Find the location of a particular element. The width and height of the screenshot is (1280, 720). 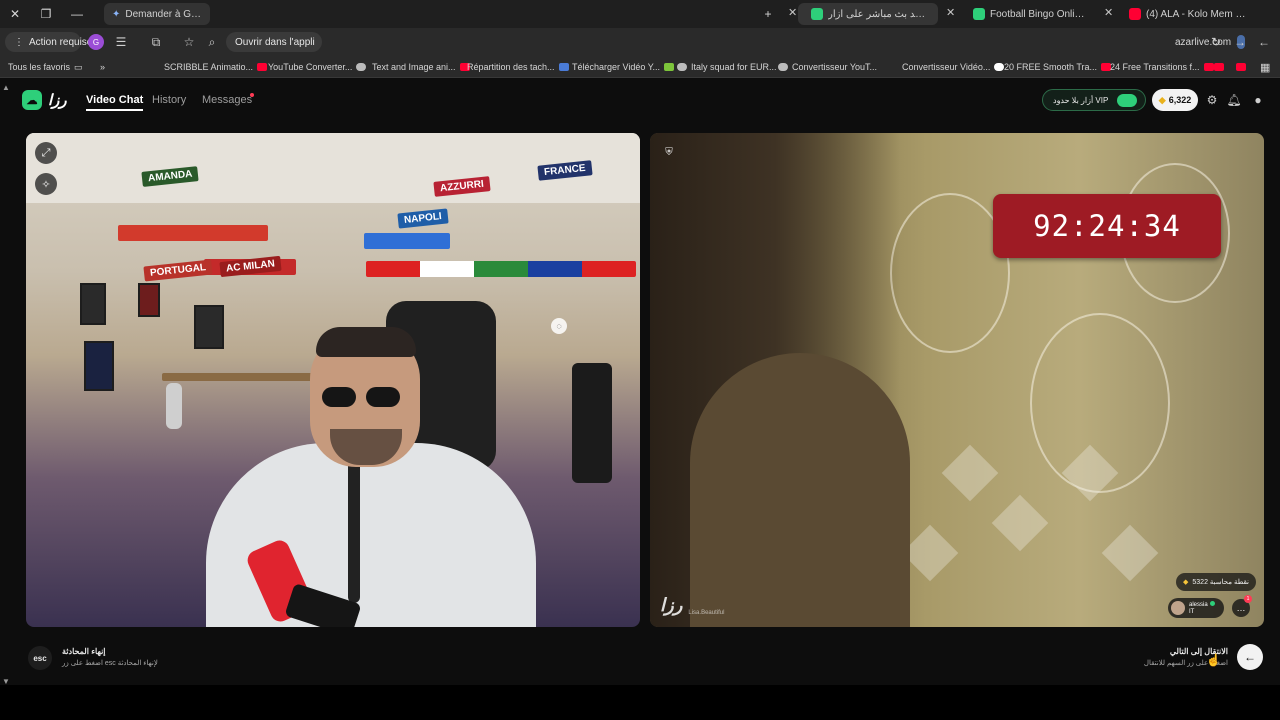

expand-icon: ⤢ is located at coordinates (46, 153).